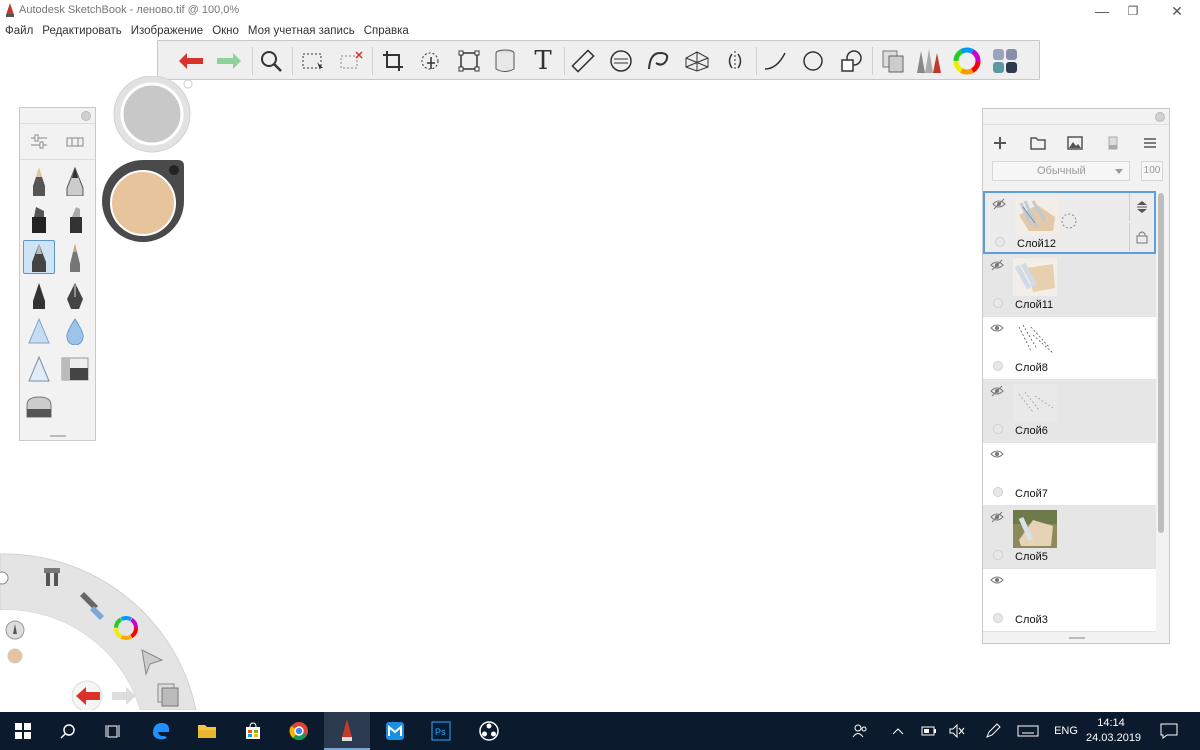 The image size is (1200, 750). What do you see at coordinates (386, 31) in the screenshot?
I see `menu-help: Справка` at bounding box center [386, 31].